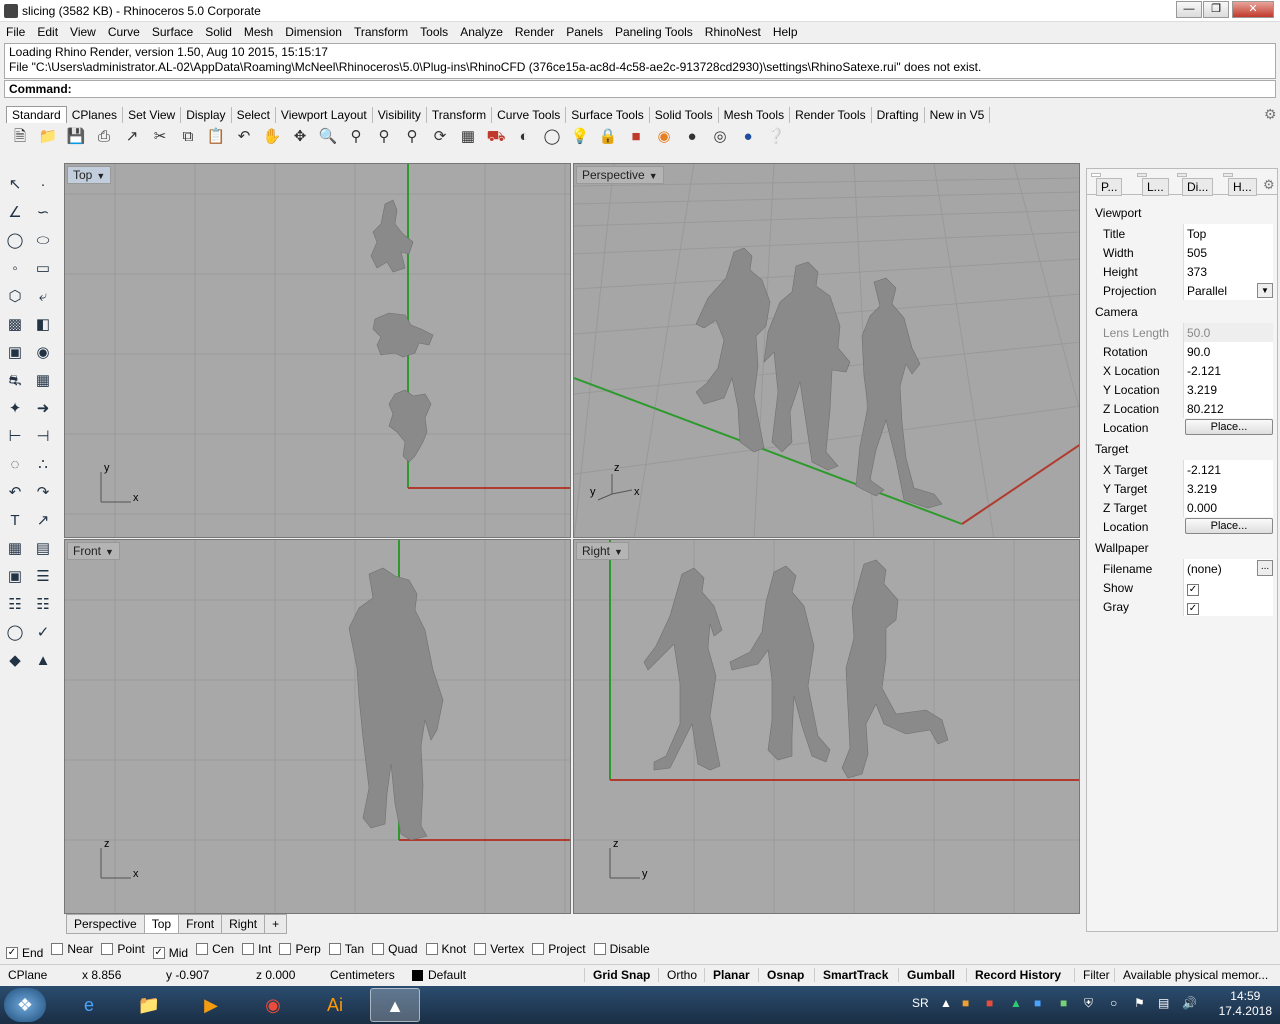 The height and width of the screenshot is (1024, 1280). What do you see at coordinates (733, 30) in the screenshot?
I see `menu-rhinonest: RhinoNest` at bounding box center [733, 30].